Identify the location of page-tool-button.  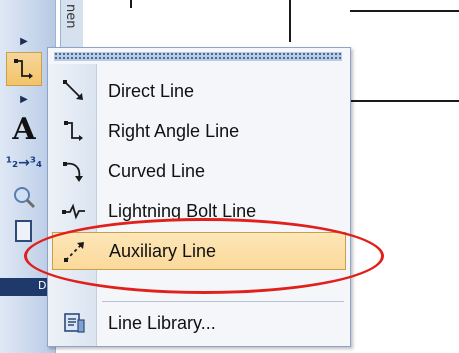
(24, 231).